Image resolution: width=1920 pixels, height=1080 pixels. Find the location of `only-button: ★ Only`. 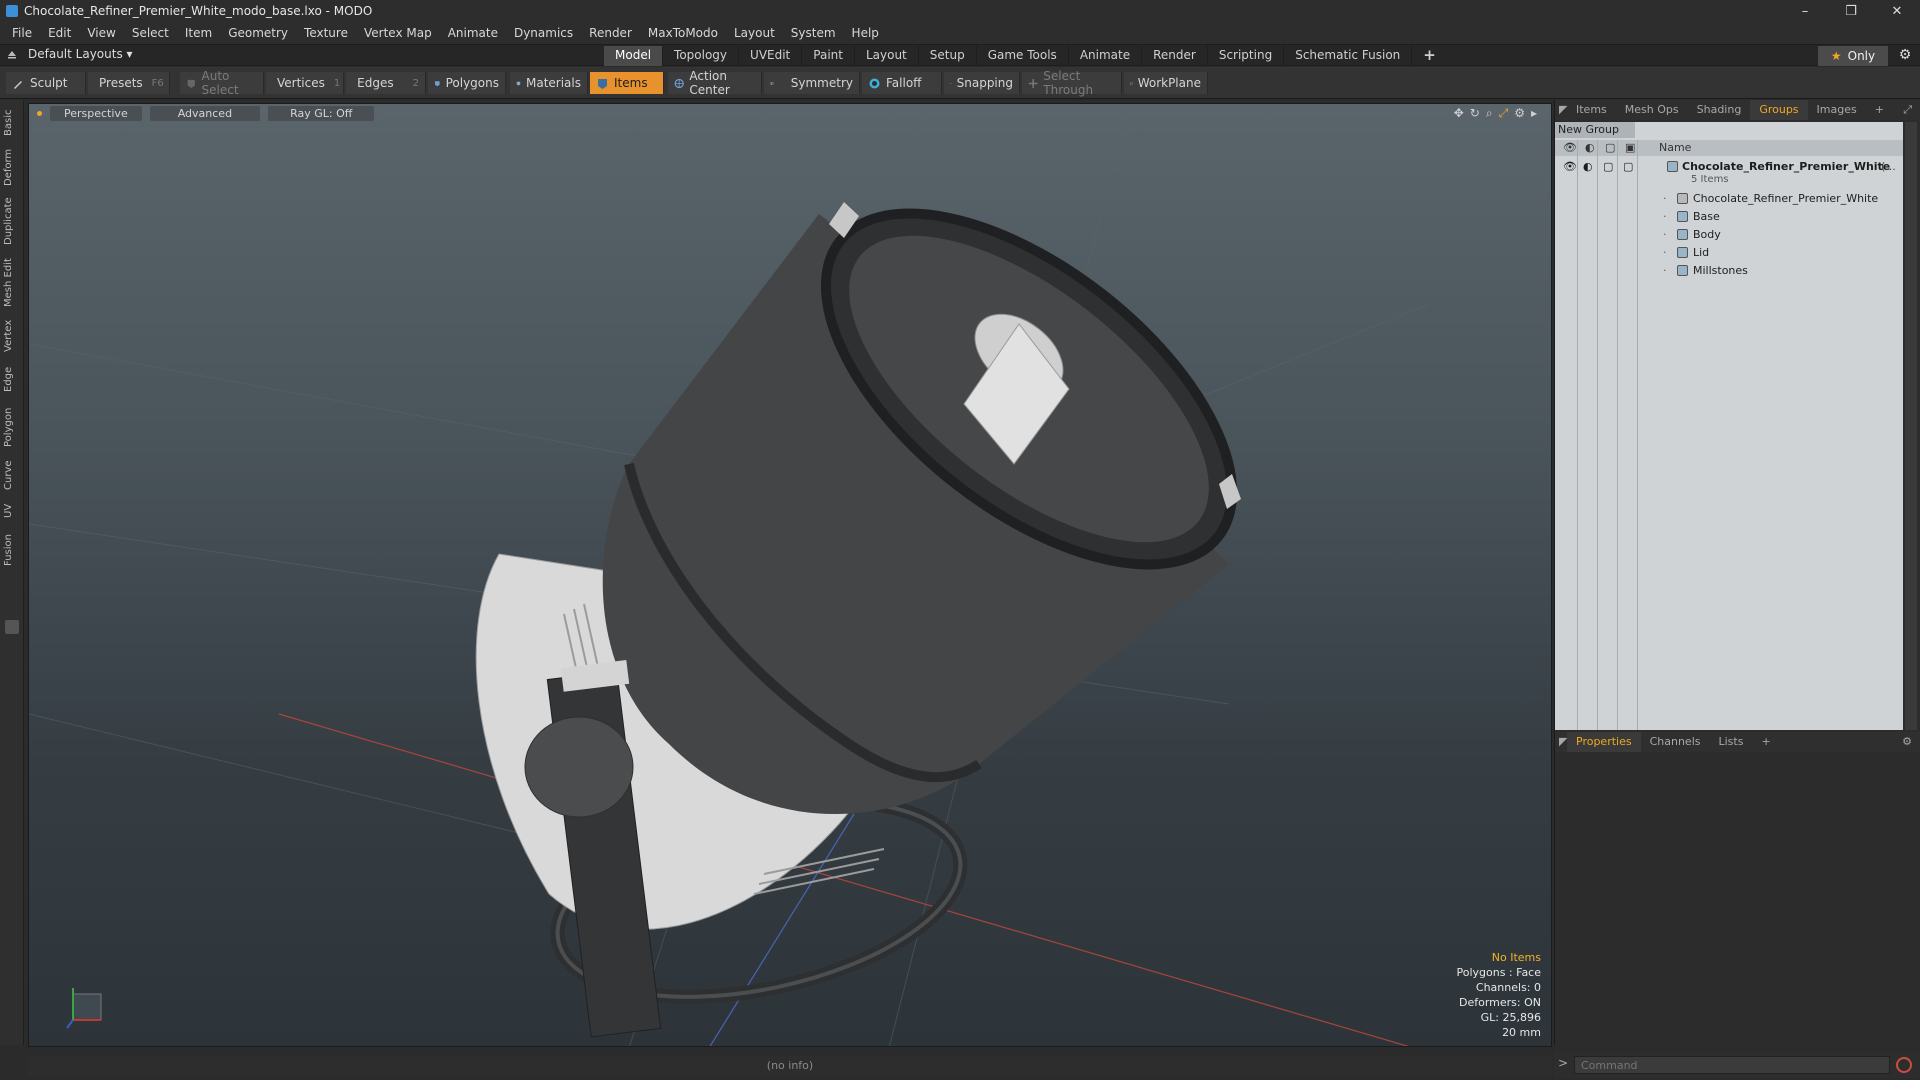

only-button: ★ Only is located at coordinates (1853, 56).